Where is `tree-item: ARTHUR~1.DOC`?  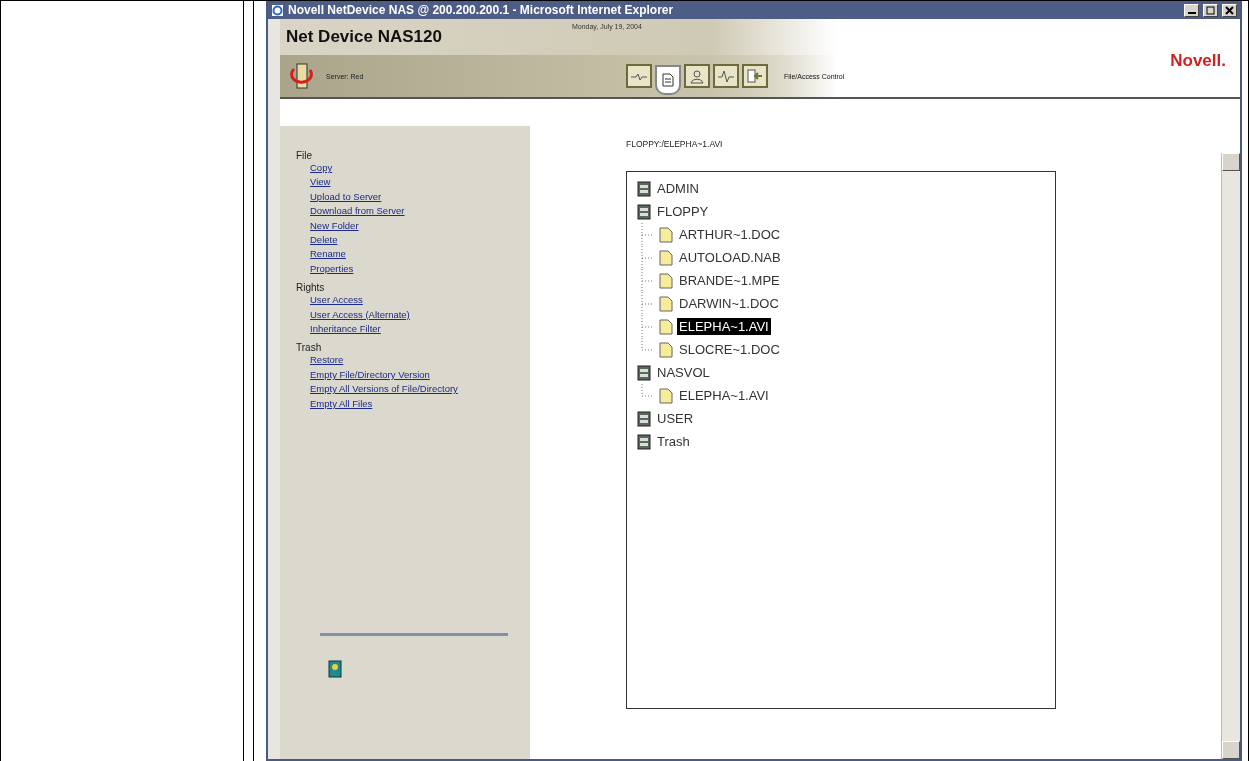
tree-item: ARTHUR~1.DOC is located at coordinates (730, 234).